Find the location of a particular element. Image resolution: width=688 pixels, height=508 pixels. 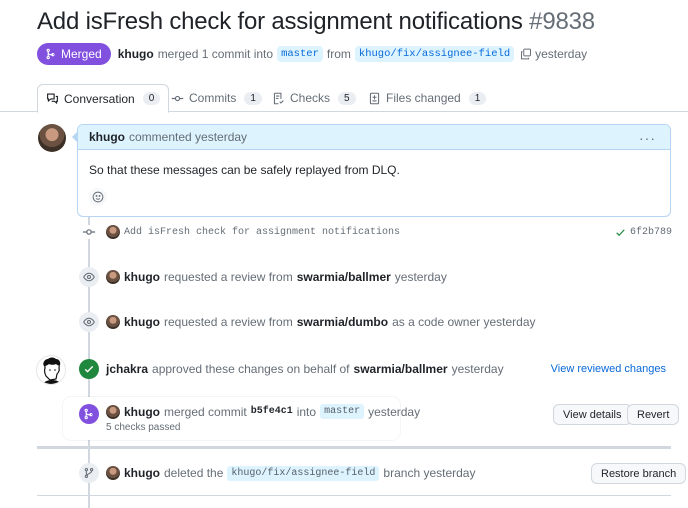

merged-badge is located at coordinates (89, 414).